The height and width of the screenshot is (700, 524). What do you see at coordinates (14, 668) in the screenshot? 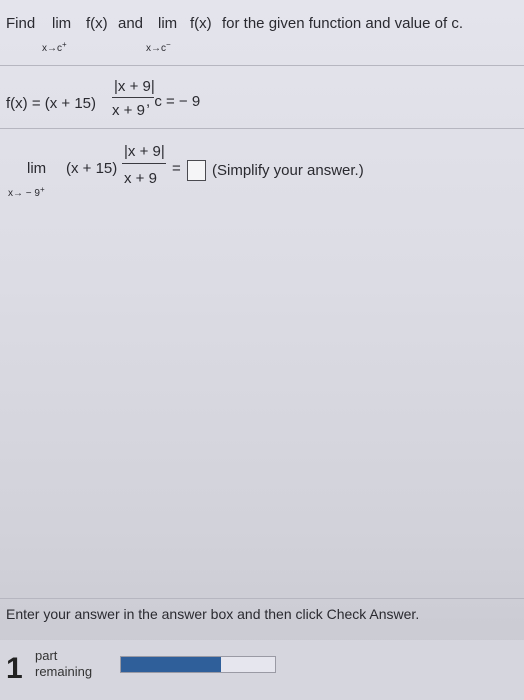
I see `parts-count: 1` at bounding box center [14, 668].